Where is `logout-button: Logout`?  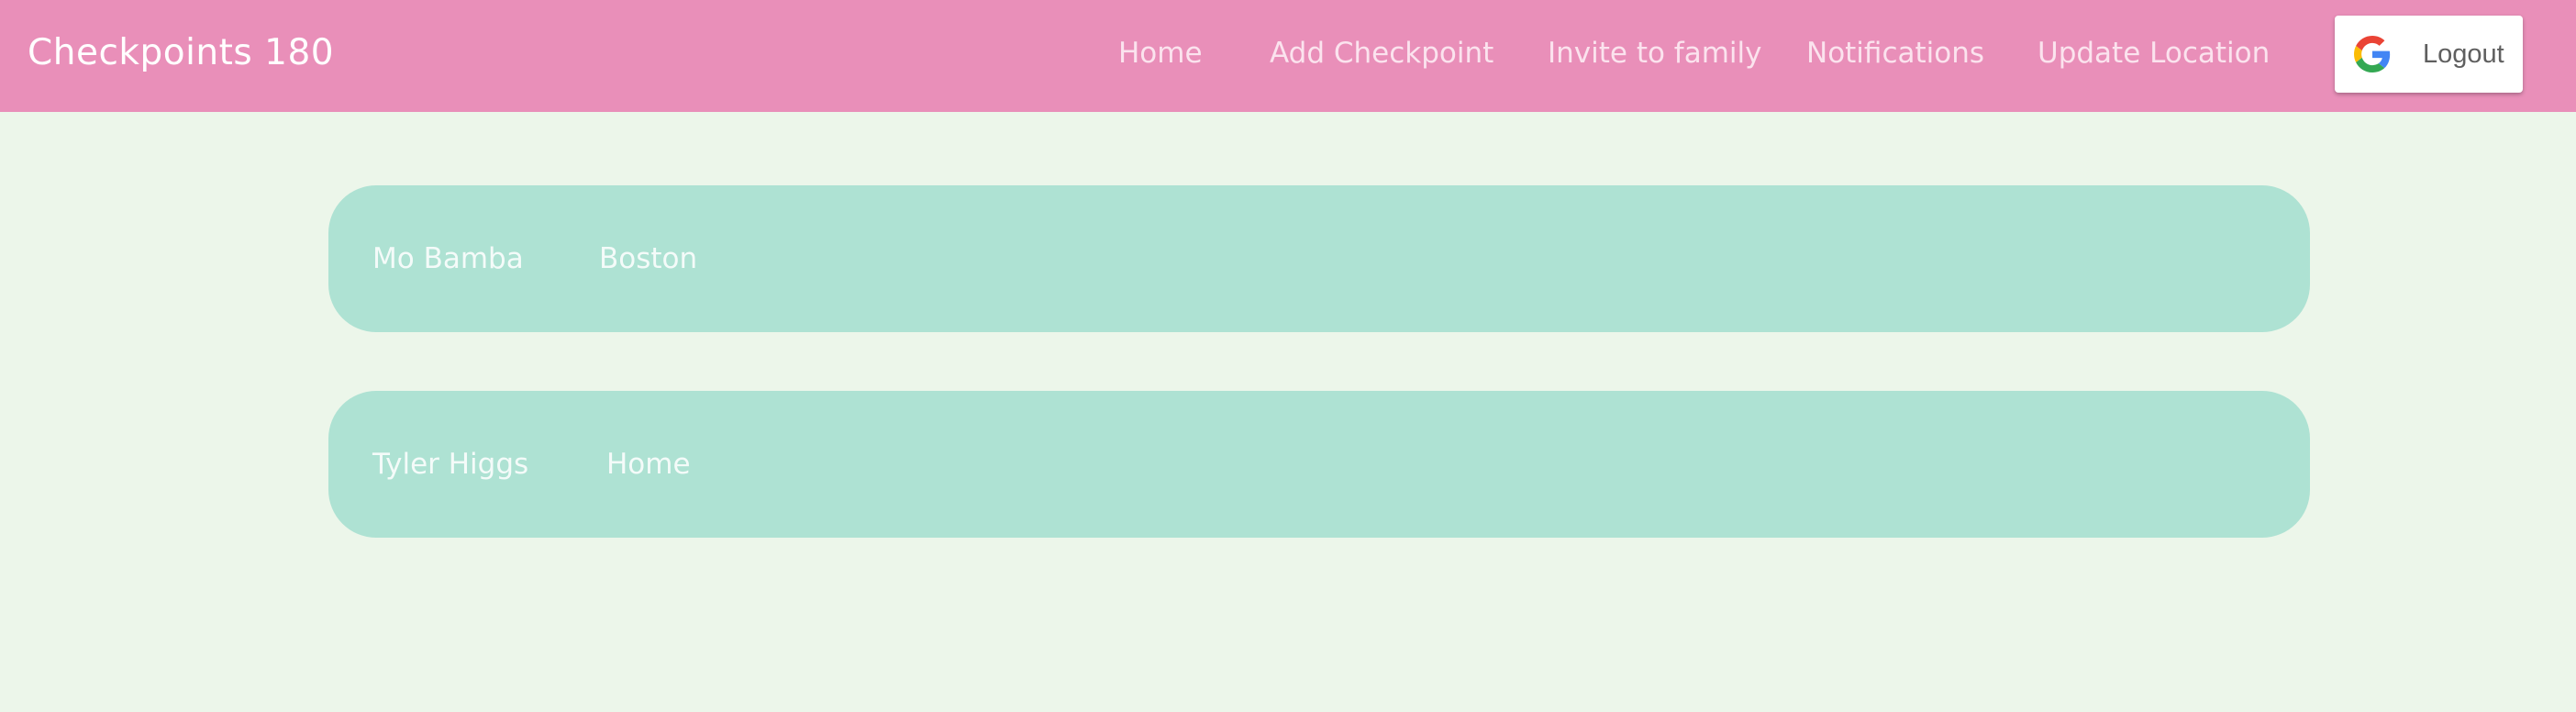 logout-button: Logout is located at coordinates (2429, 54).